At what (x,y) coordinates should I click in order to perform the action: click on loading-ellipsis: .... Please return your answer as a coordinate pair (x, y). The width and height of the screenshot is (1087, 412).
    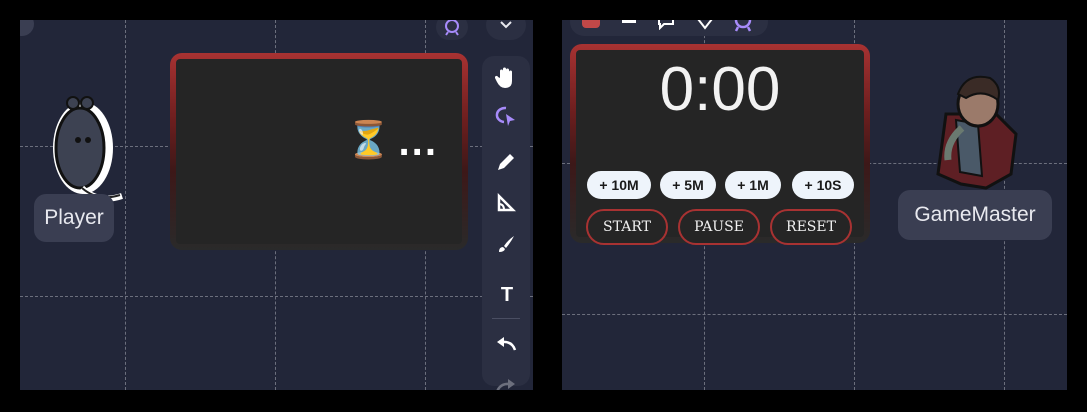
    Looking at the image, I should click on (418, 144).